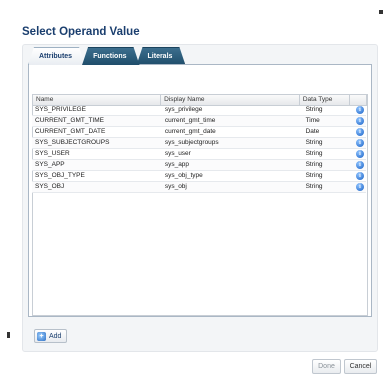 The width and height of the screenshot is (390, 374). I want to click on cell-display-name: sys_user, so click(177, 153).